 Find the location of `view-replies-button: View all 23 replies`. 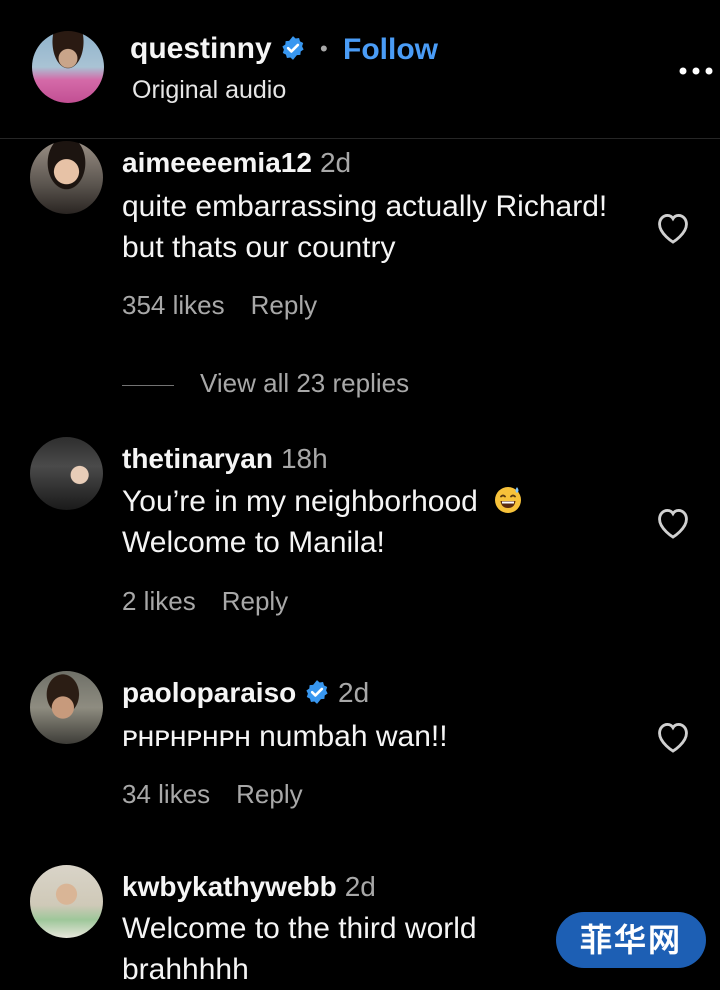

view-replies-button: View all 23 replies is located at coordinates (265, 383).